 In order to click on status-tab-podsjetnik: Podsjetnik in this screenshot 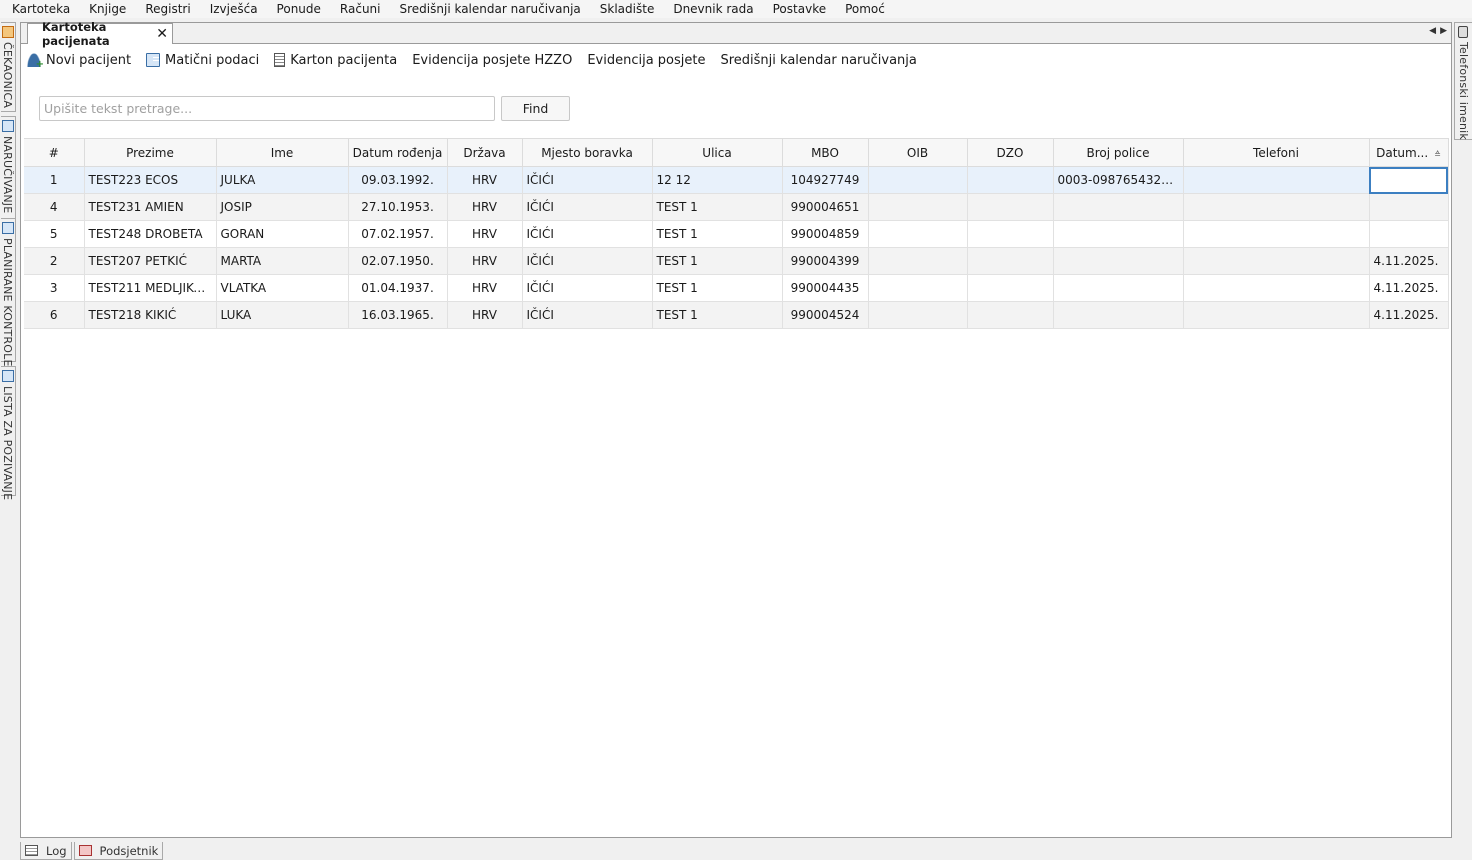, I will do `click(118, 851)`.